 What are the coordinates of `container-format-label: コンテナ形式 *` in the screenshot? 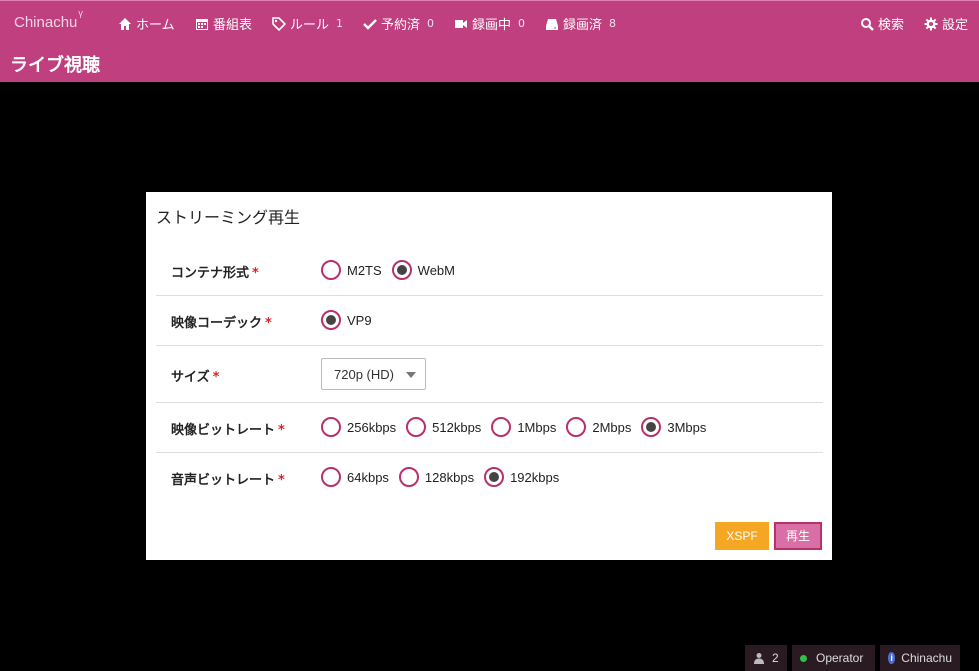 It's located at (215, 273).